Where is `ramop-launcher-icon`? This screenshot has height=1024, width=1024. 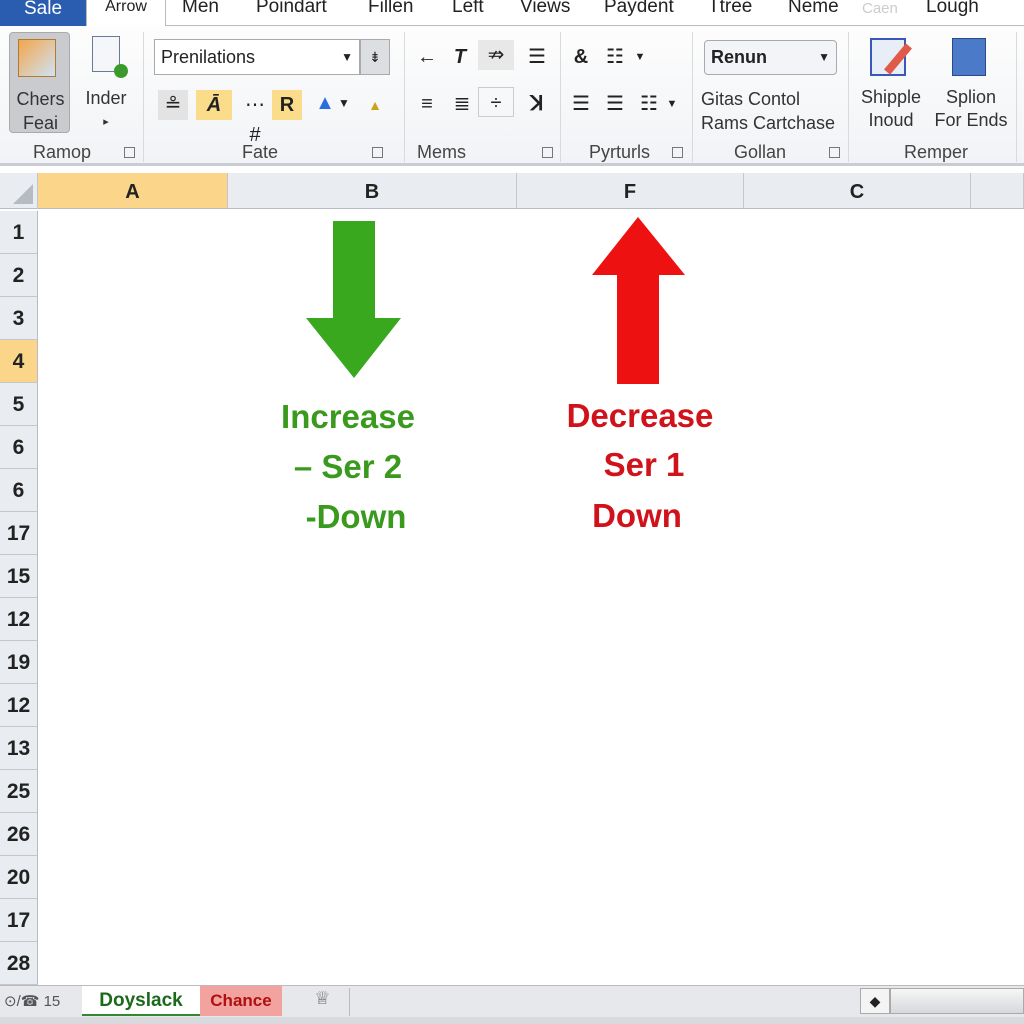
ramop-launcher-icon is located at coordinates (129, 152).